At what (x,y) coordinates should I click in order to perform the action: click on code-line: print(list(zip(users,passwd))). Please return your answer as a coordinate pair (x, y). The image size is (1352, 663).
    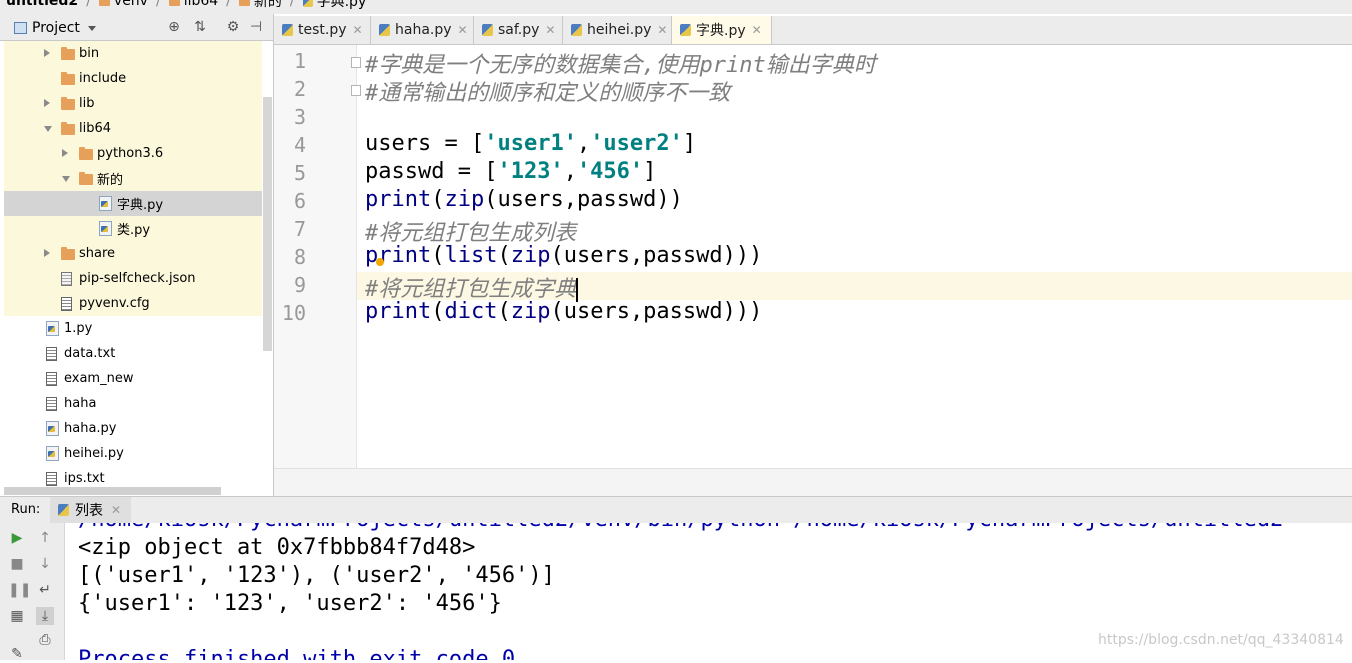
    Looking at the image, I should click on (563, 255).